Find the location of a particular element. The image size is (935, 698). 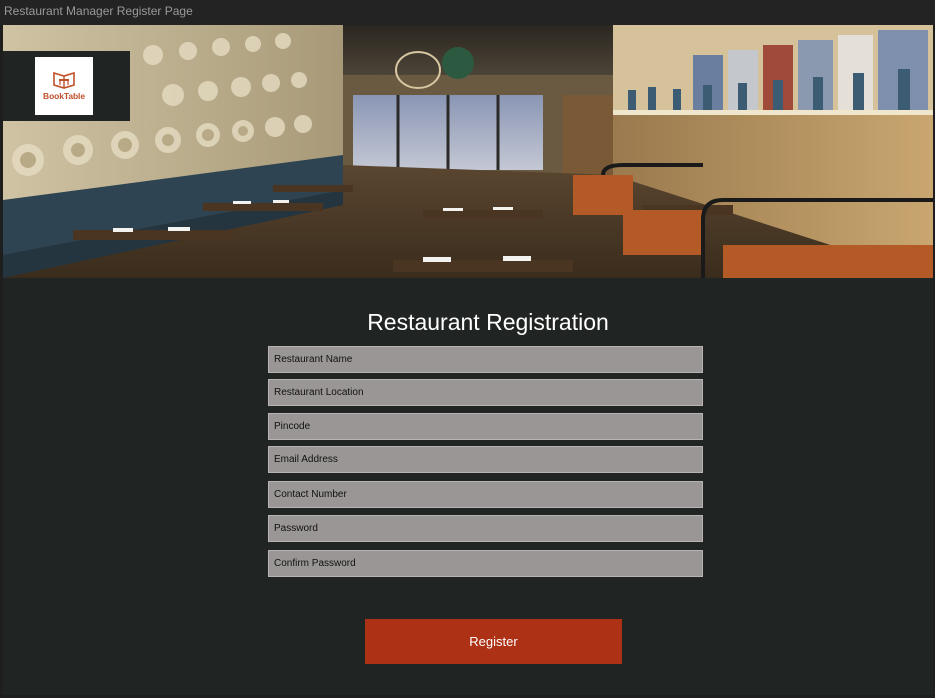

window-title: Restaurant Manager Register Page is located at coordinates (467, 12).